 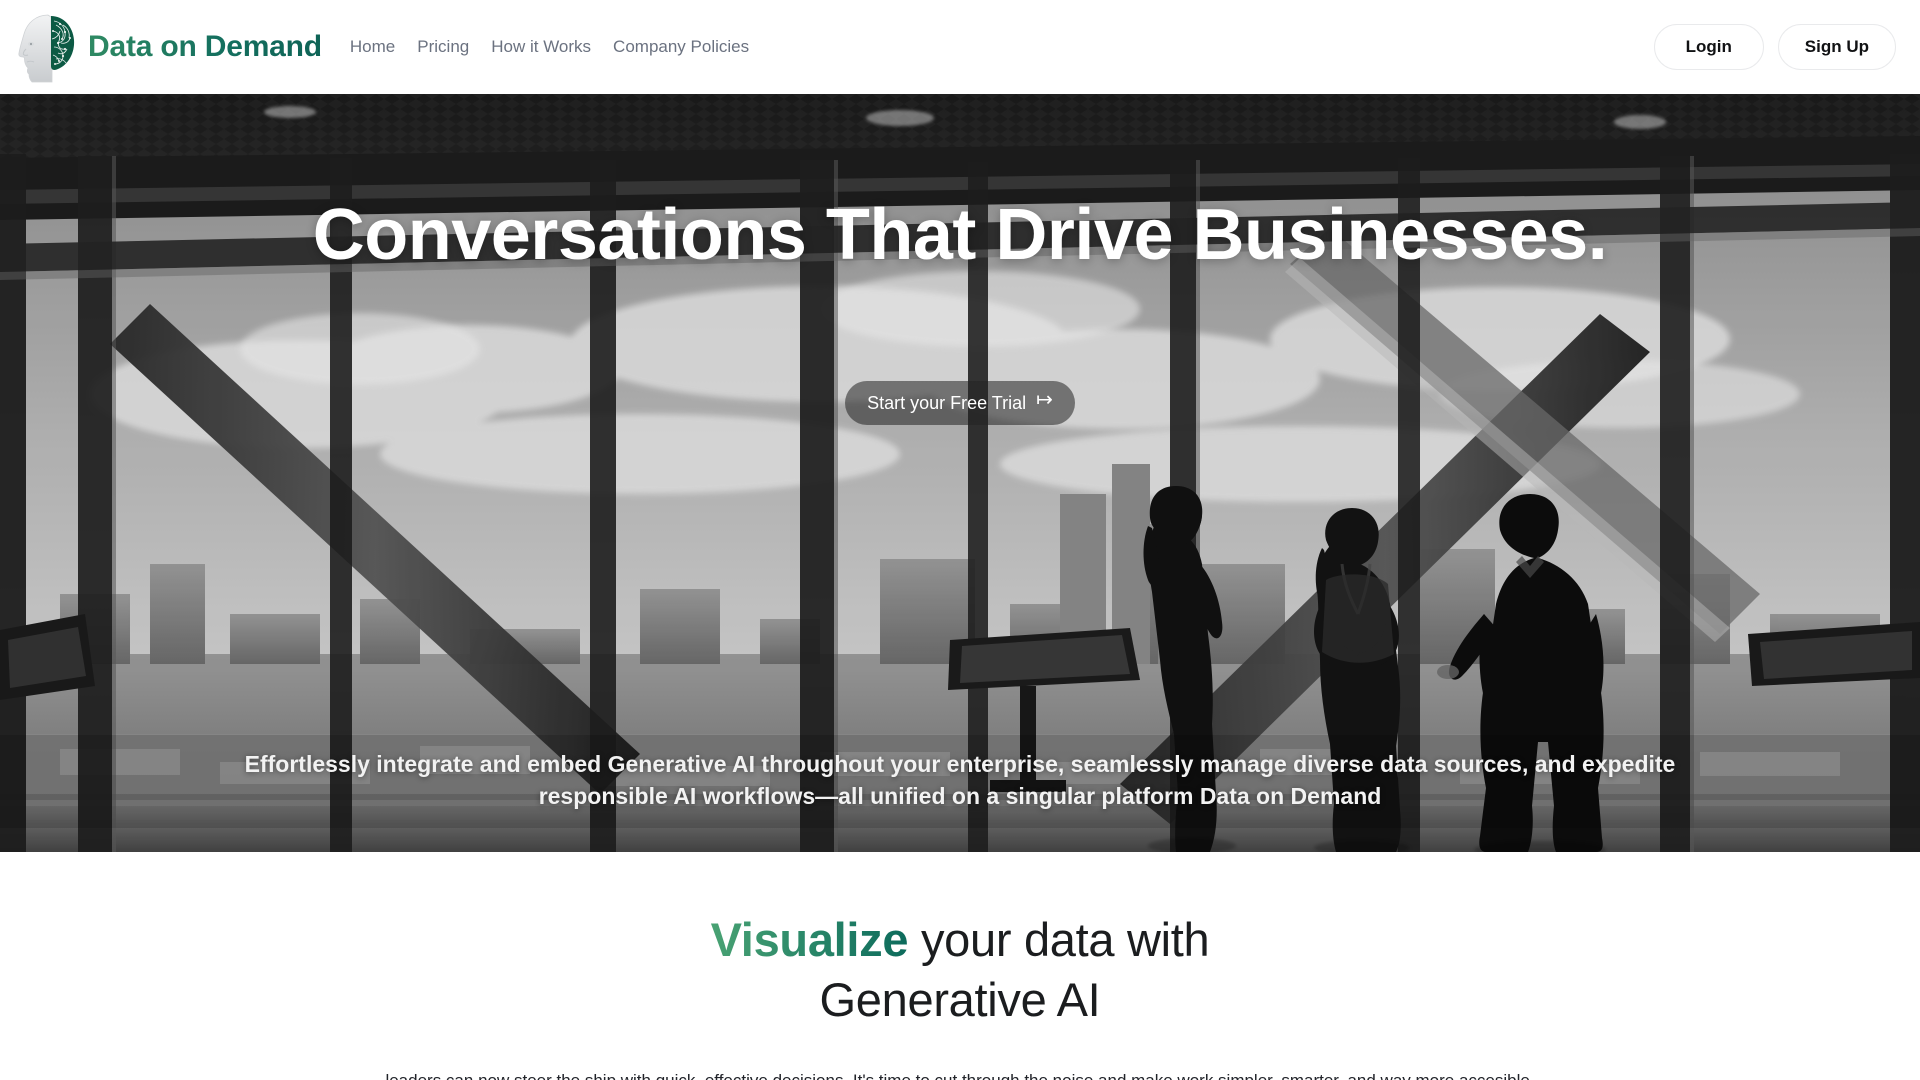 What do you see at coordinates (960, 235) in the screenshot?
I see `hero-title: Conversations That Drive Businesses.` at bounding box center [960, 235].